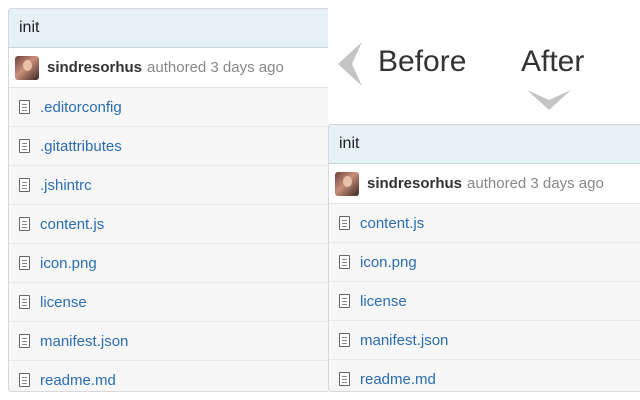  What do you see at coordinates (168, 107) in the screenshot?
I see `file-row: .editorconfig` at bounding box center [168, 107].